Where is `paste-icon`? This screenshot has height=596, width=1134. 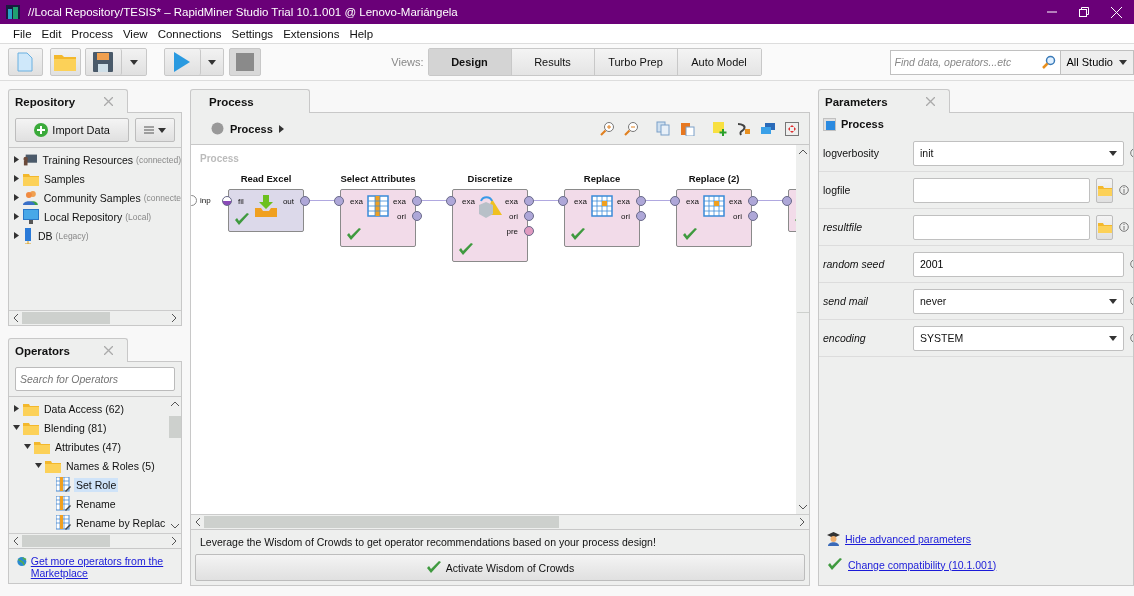
paste-icon is located at coordinates (687, 128).